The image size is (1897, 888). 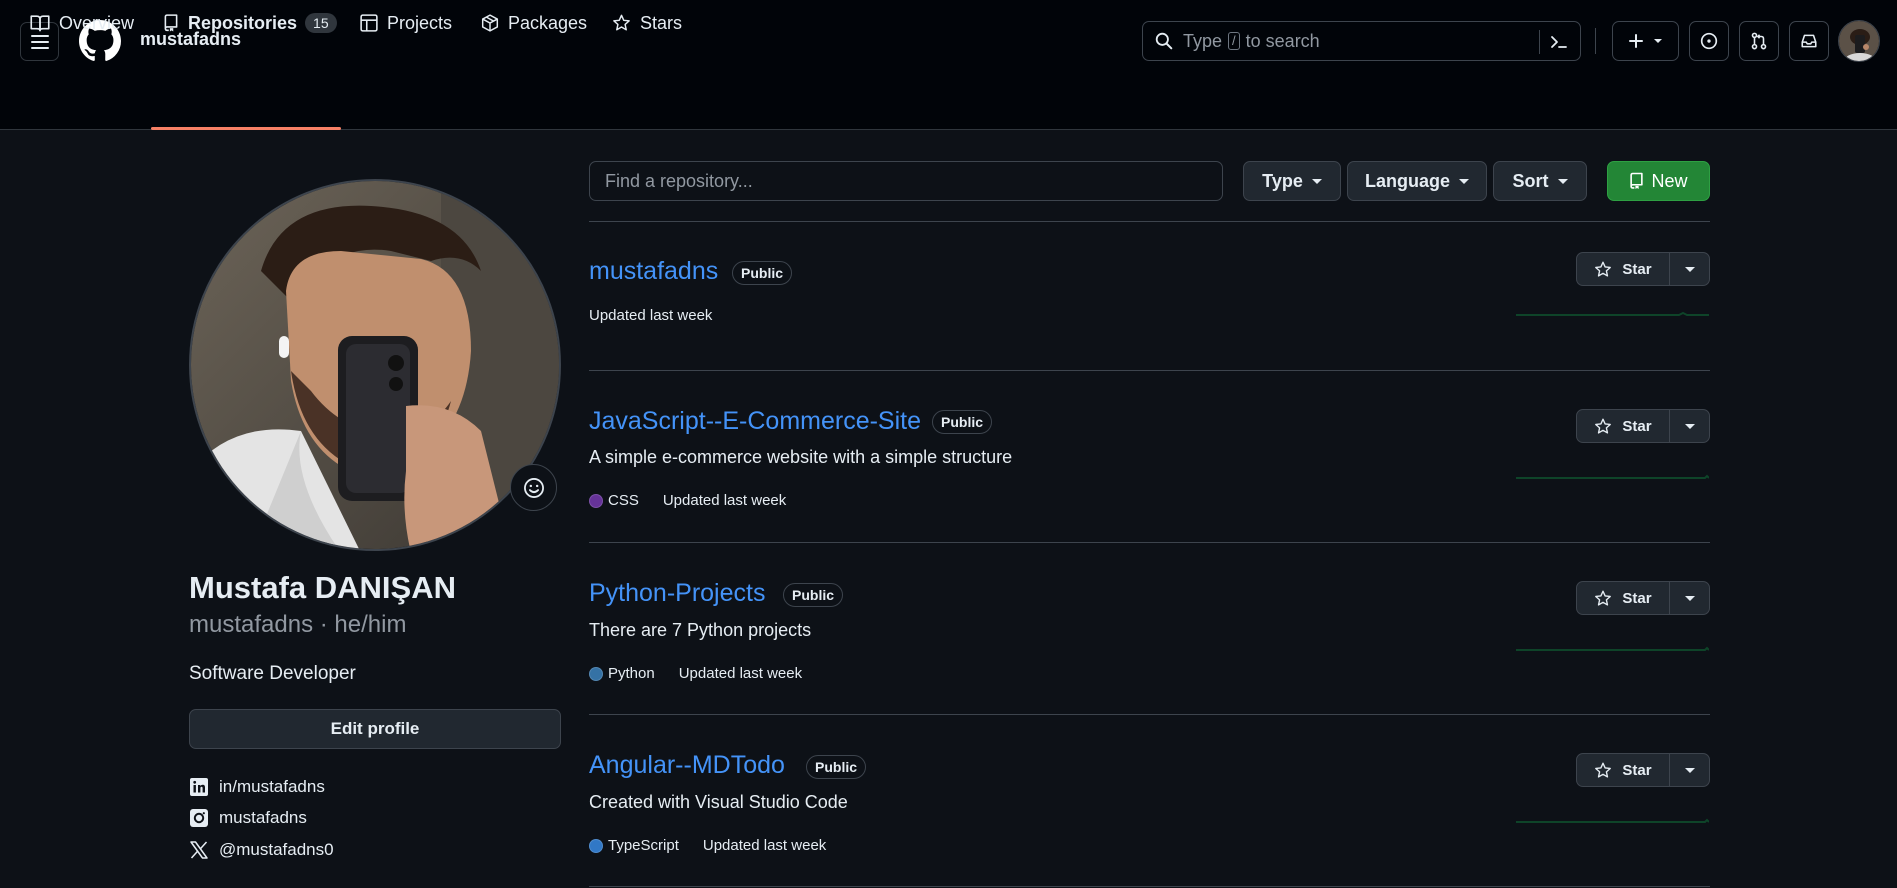 I want to click on search-placeholder-prefix: Type, so click(x=1203, y=40).